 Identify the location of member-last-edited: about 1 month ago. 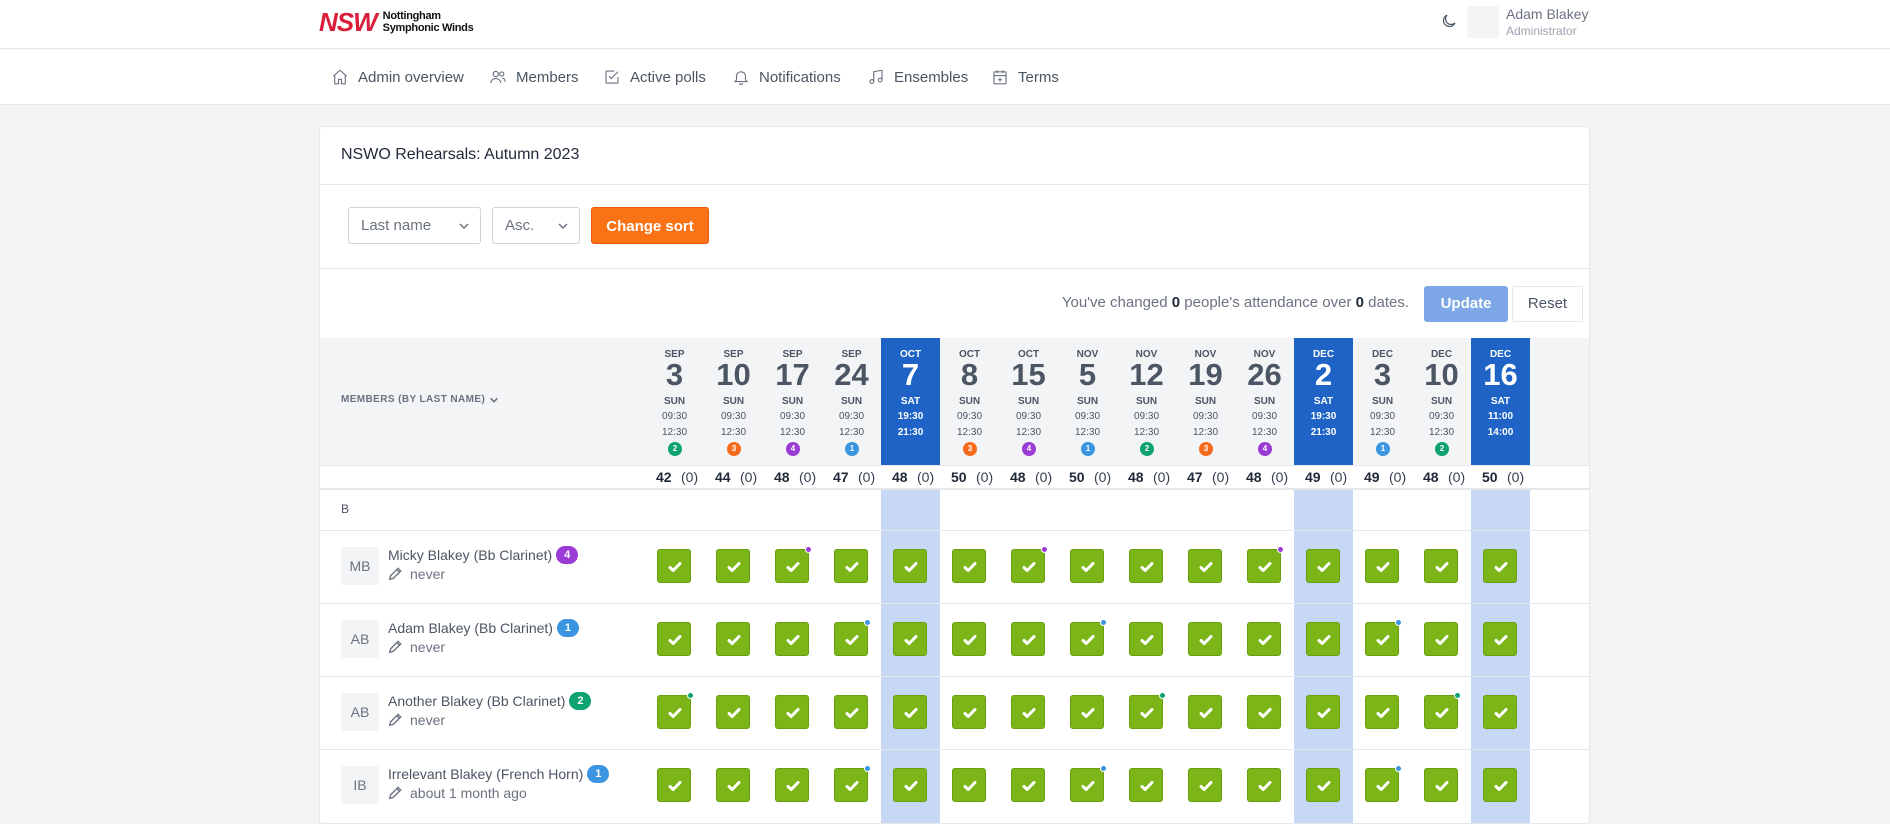
(457, 793).